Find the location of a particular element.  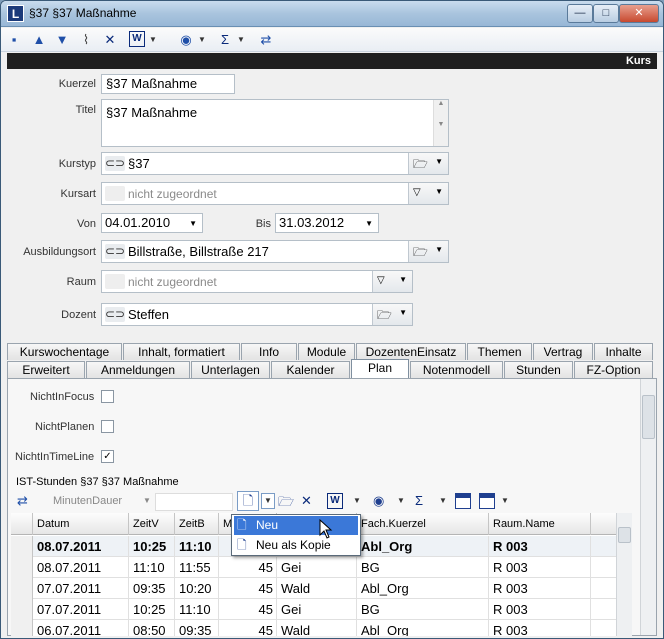

panel-scrollbar is located at coordinates (648, 507).